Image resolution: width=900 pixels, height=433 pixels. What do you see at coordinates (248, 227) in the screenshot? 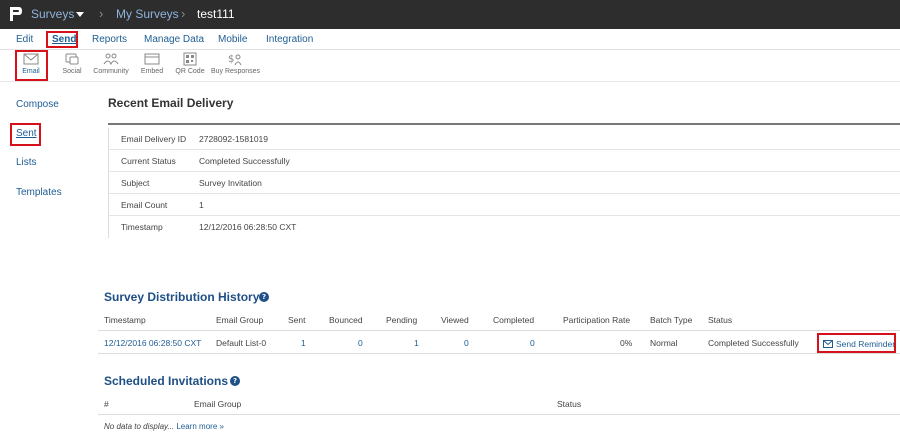
I see `detail-value: 12/12/2016 06:28:50 CXT` at bounding box center [248, 227].